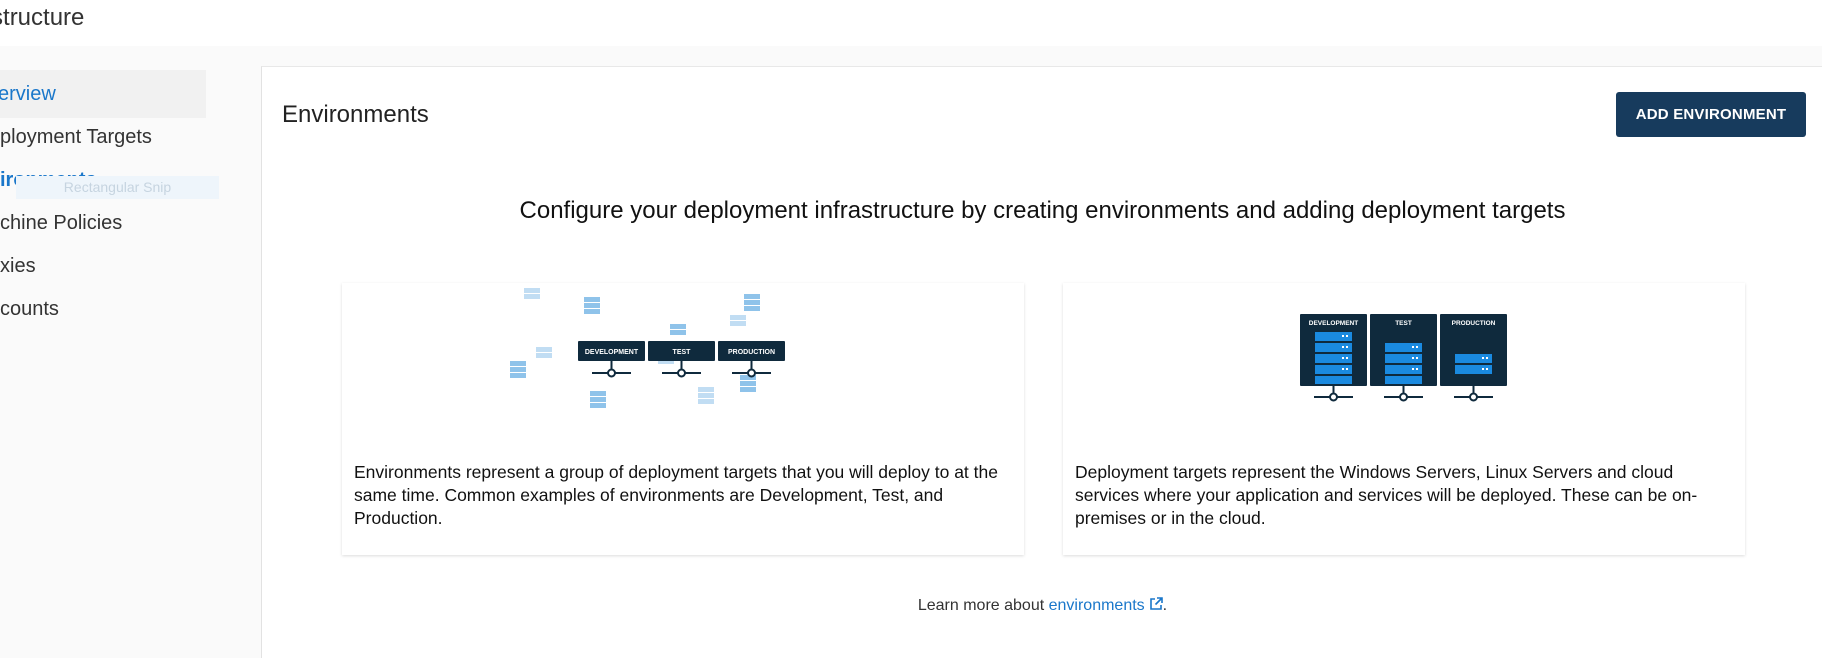 The image size is (1822, 658). I want to click on sidebar-item-label: erview, so click(28, 94).